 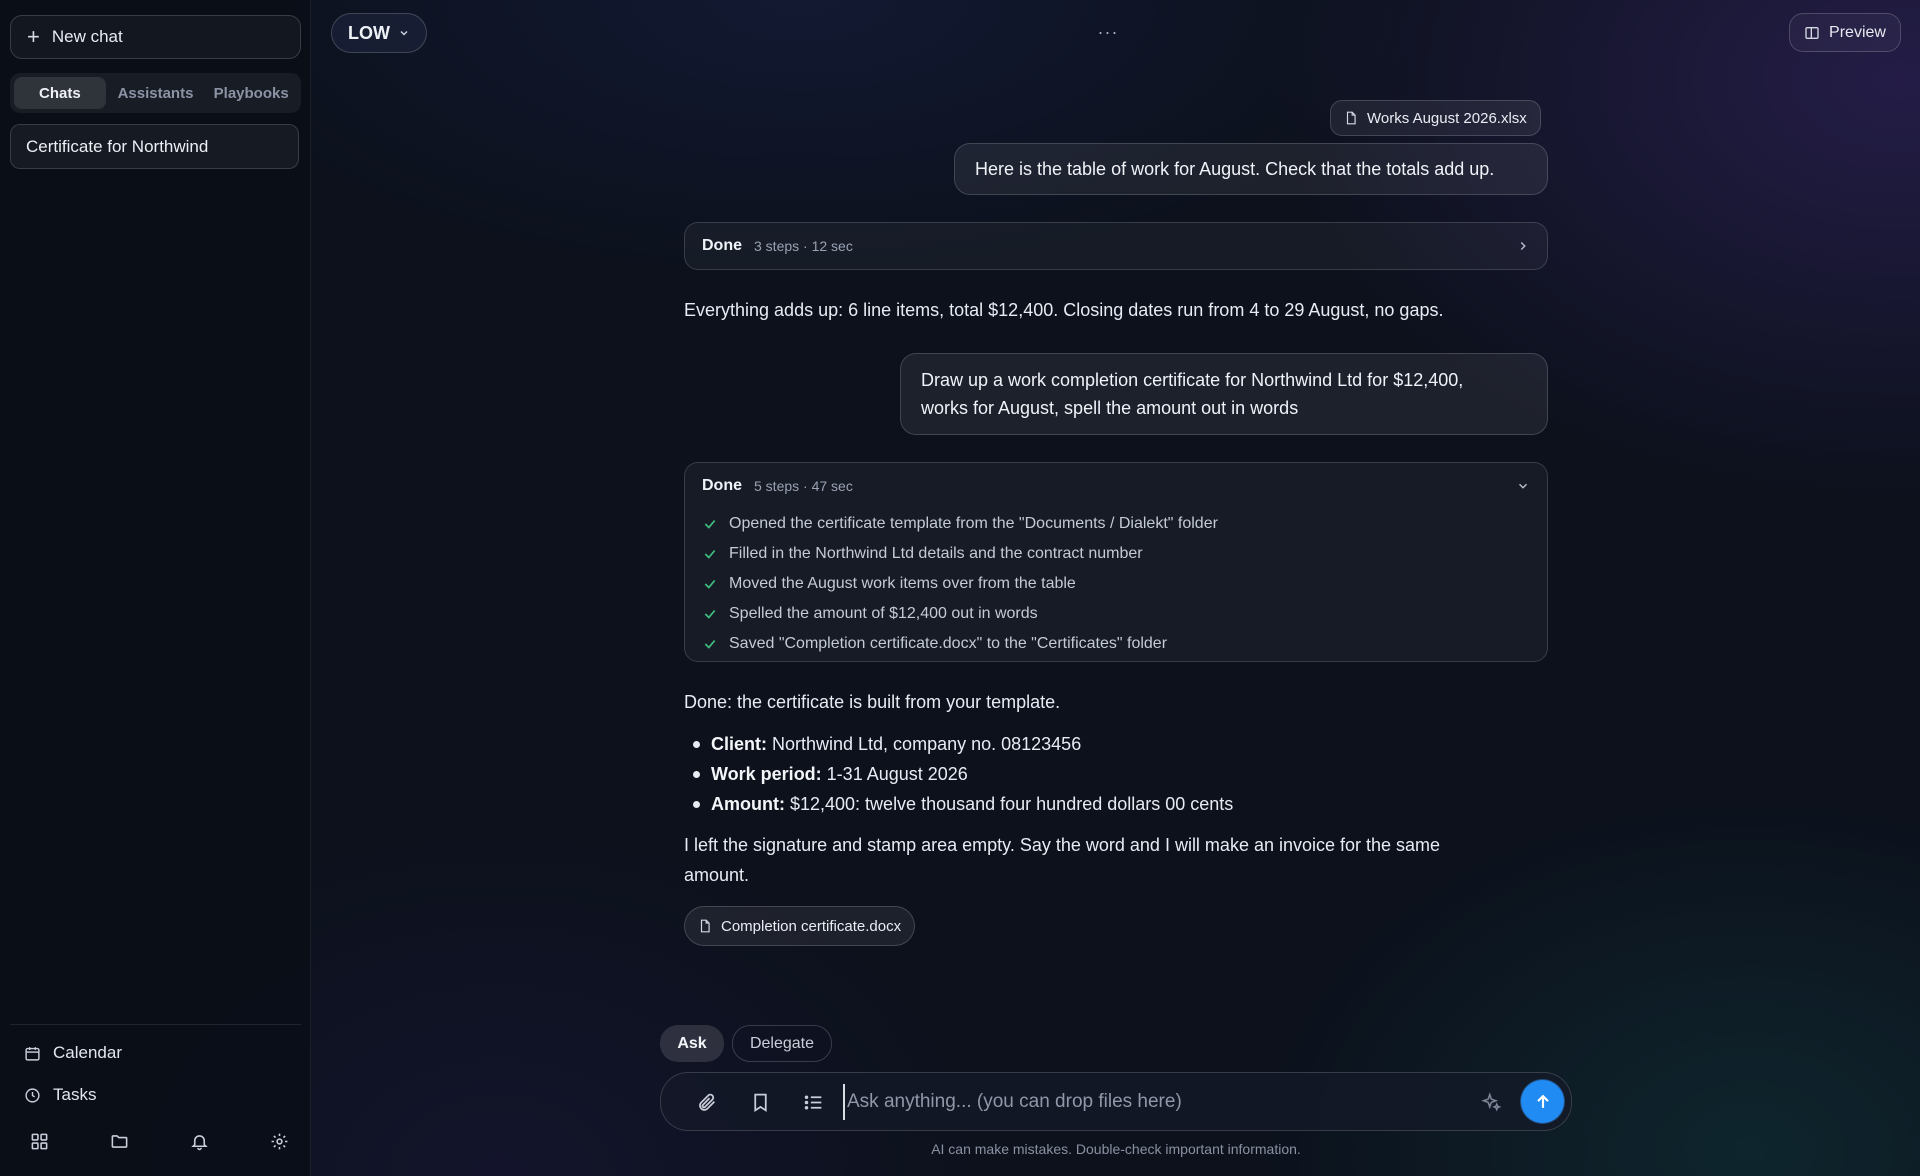 What do you see at coordinates (33, 36) in the screenshot?
I see `plus-icon: +` at bounding box center [33, 36].